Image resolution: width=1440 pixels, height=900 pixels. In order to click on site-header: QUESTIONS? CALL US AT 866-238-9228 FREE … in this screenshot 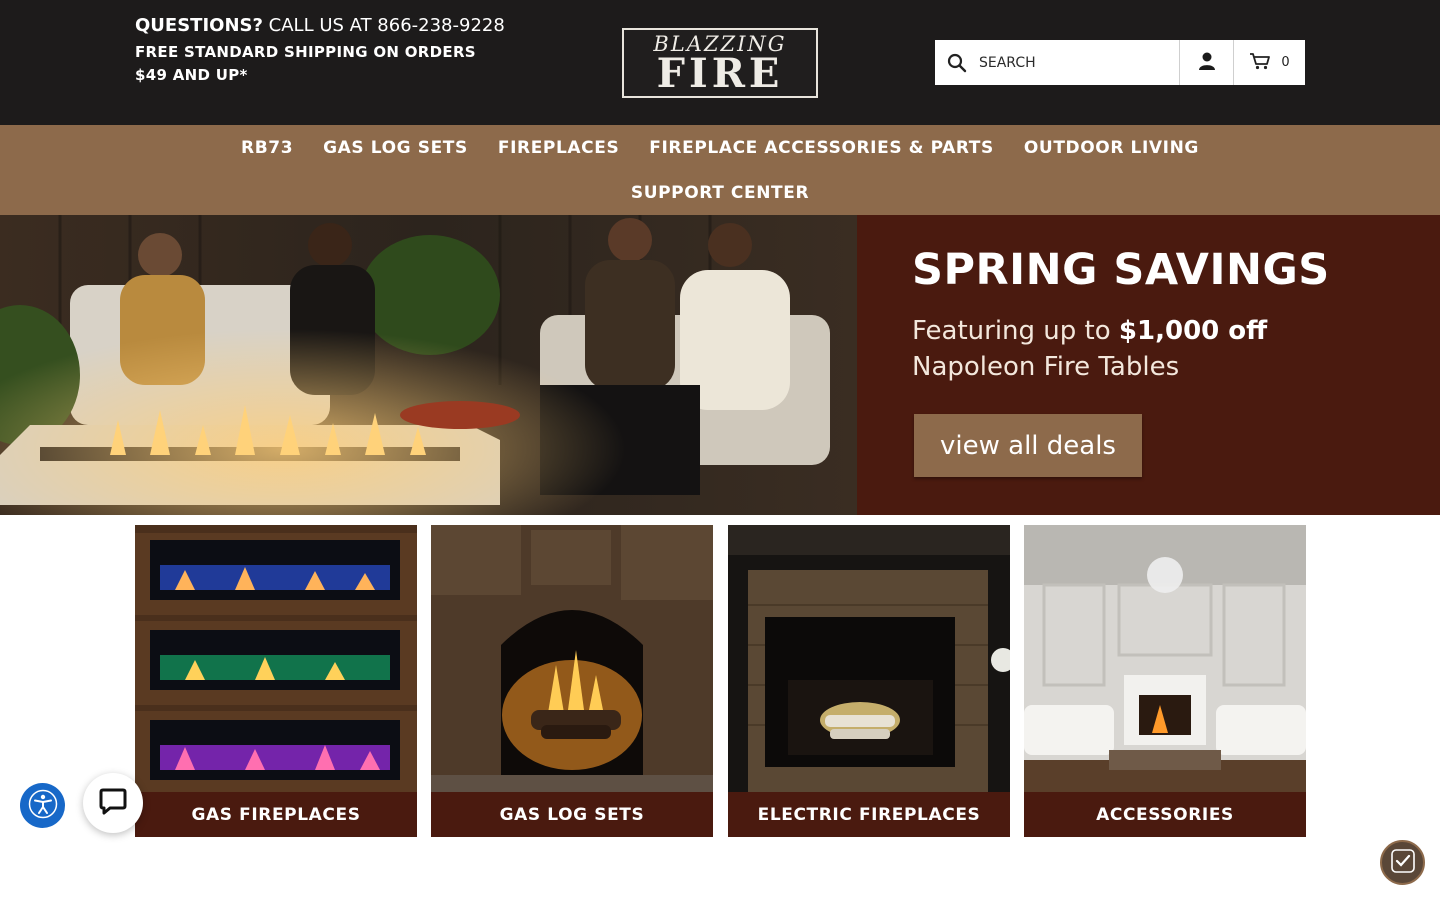, I will do `click(720, 62)`.